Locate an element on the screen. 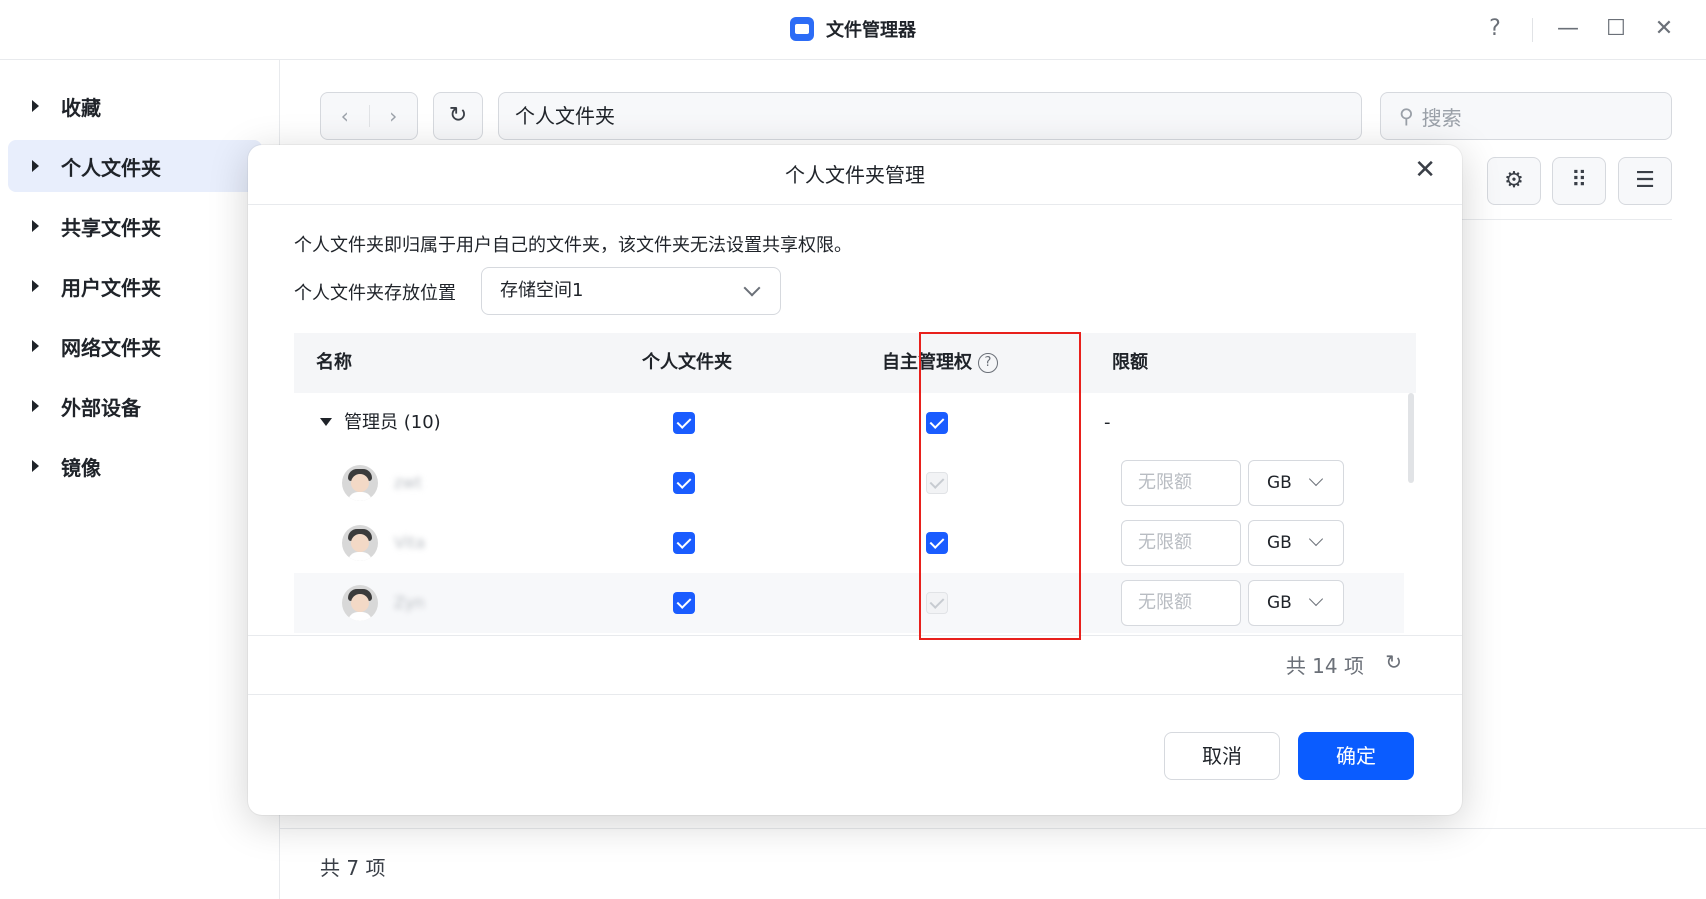 The image size is (1706, 899). table-header: 名称 个人文件夹 自主管理权? 限额 is located at coordinates (855, 363).